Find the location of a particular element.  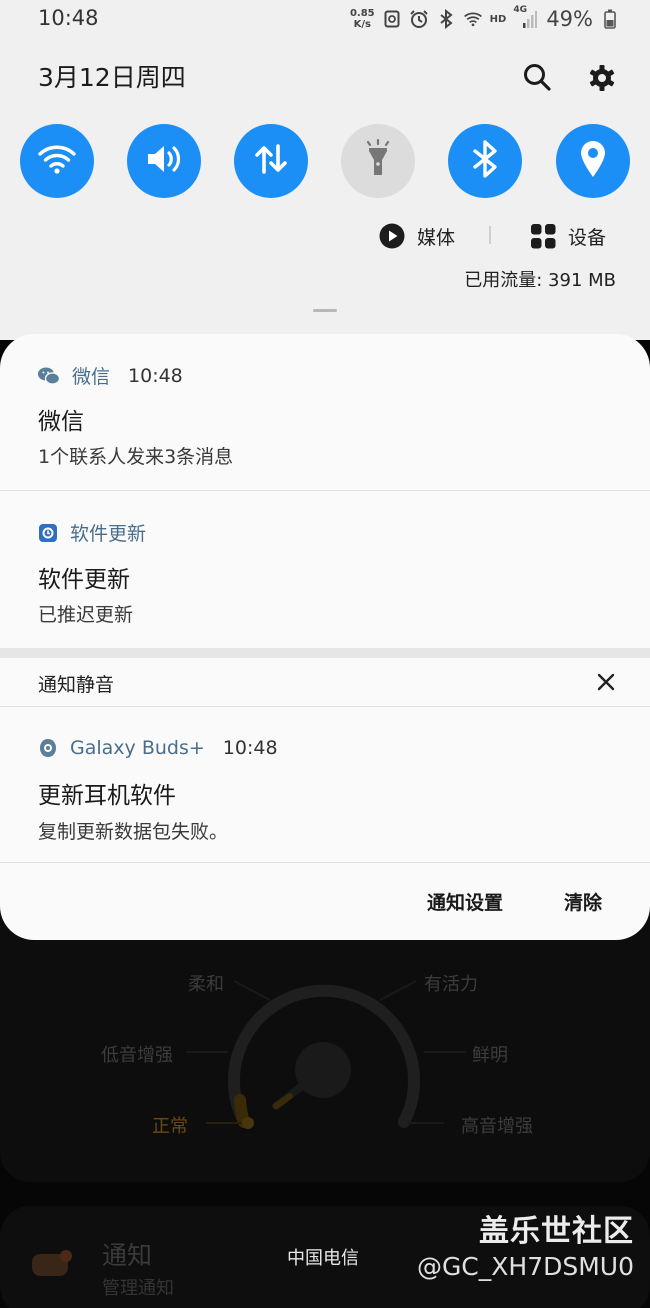

media-label: 媒体 is located at coordinates (436, 237).